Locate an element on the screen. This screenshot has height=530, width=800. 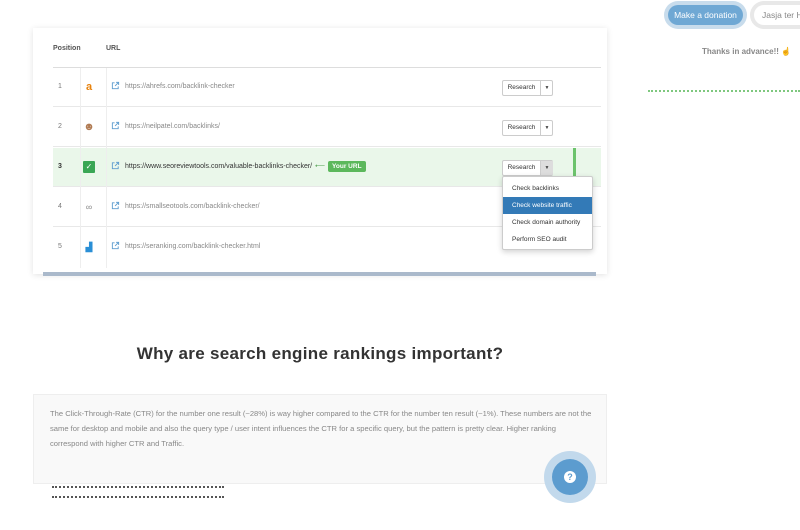
seranking-favicon-icon: ▟ is located at coordinates (89, 247).